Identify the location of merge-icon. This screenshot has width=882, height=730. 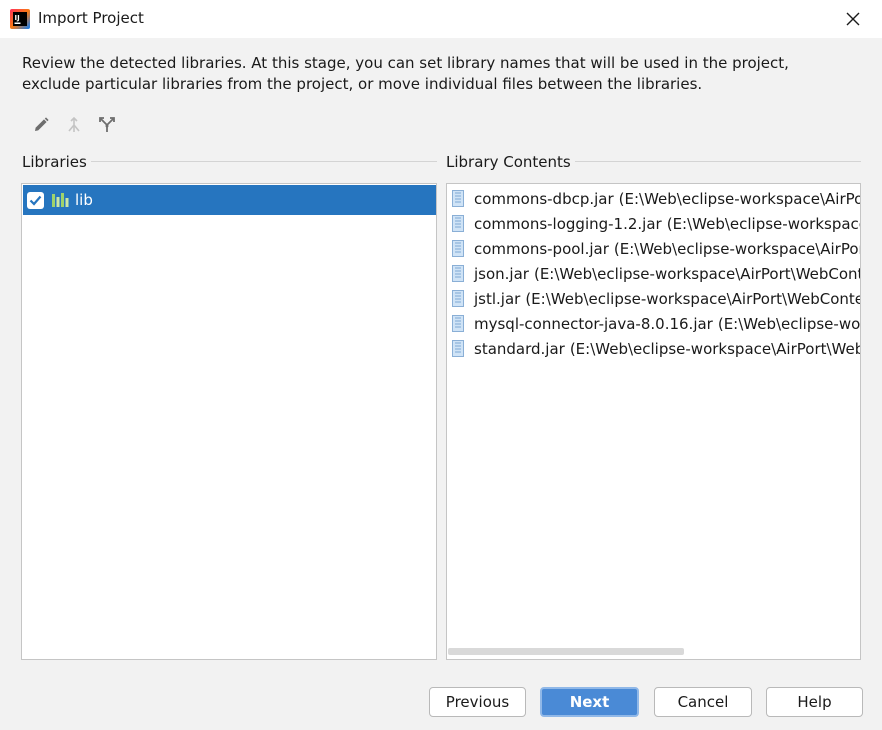
(73, 124).